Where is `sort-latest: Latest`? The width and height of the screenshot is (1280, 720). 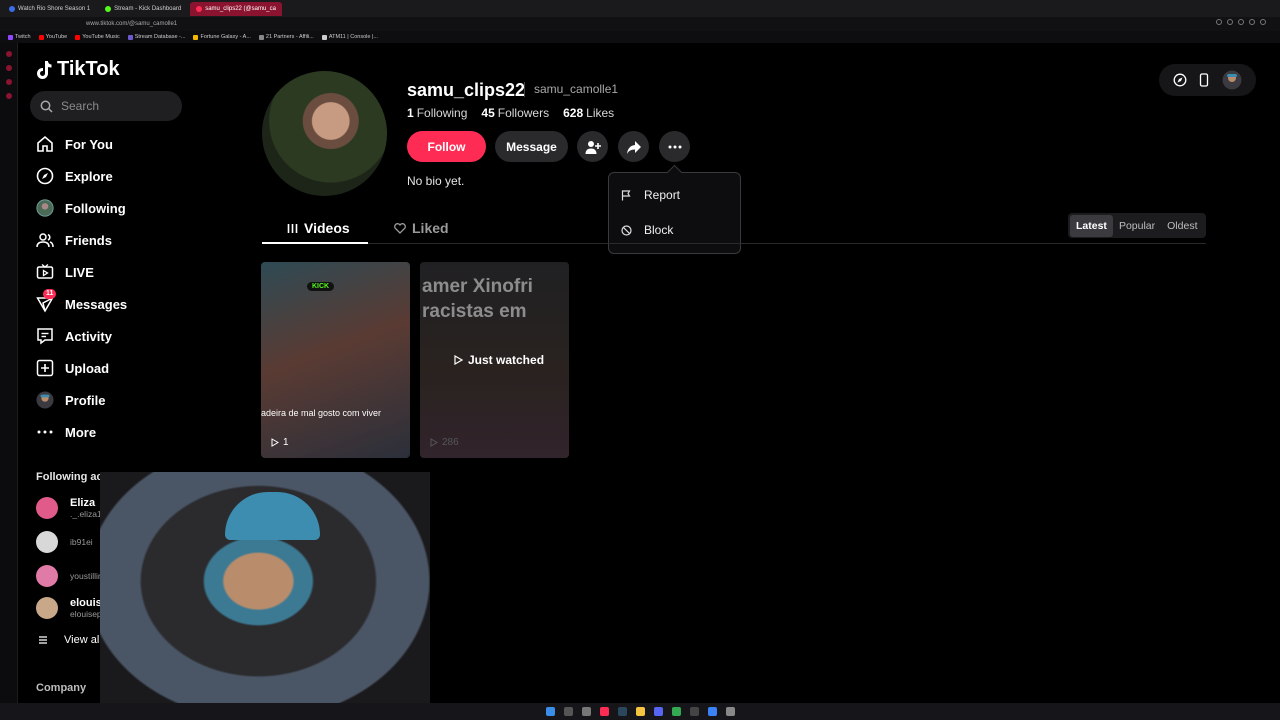 sort-latest: Latest is located at coordinates (1091, 225).